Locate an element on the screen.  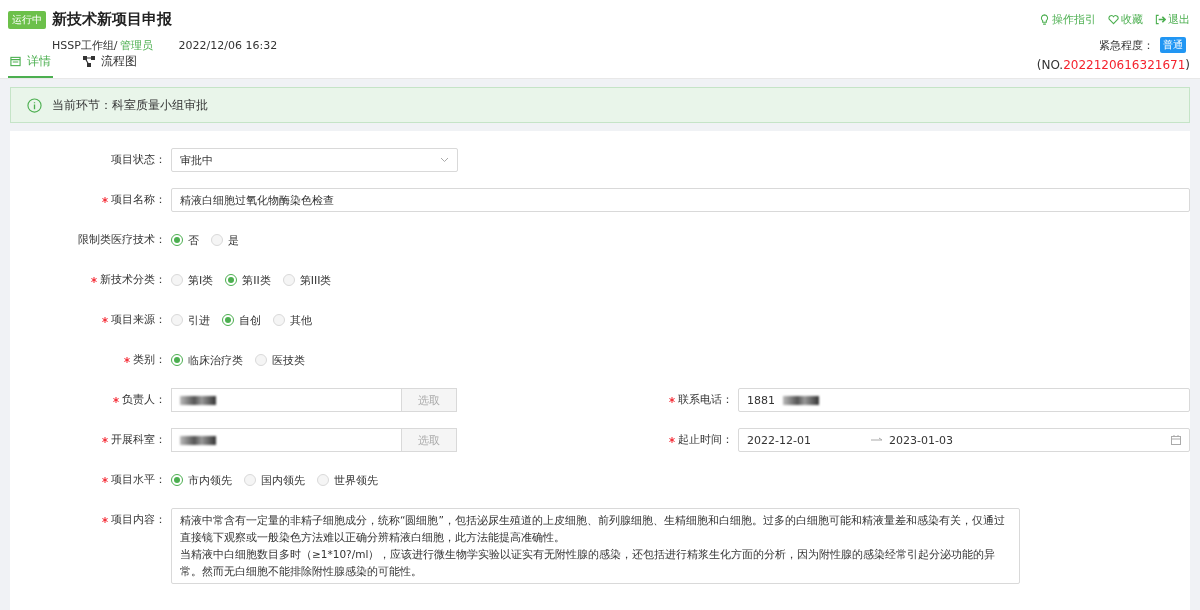
radio-option: 否 is located at coordinates (185, 240).